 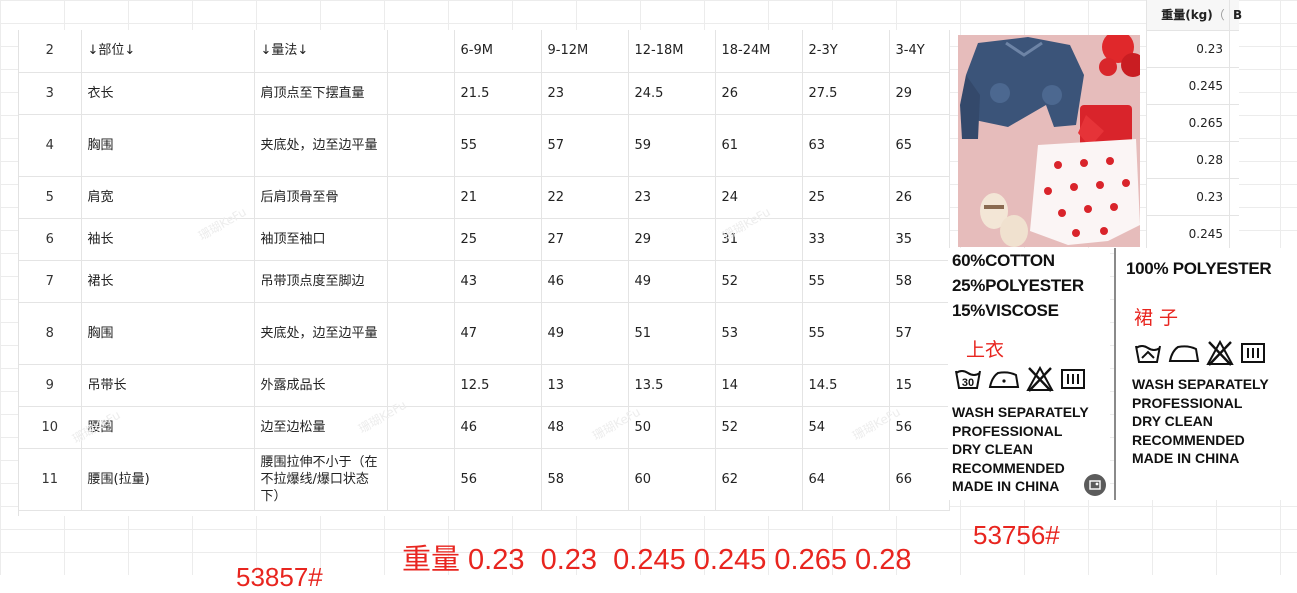 I want to click on method-cell: 袖顶至袖口, so click(x=321, y=239).